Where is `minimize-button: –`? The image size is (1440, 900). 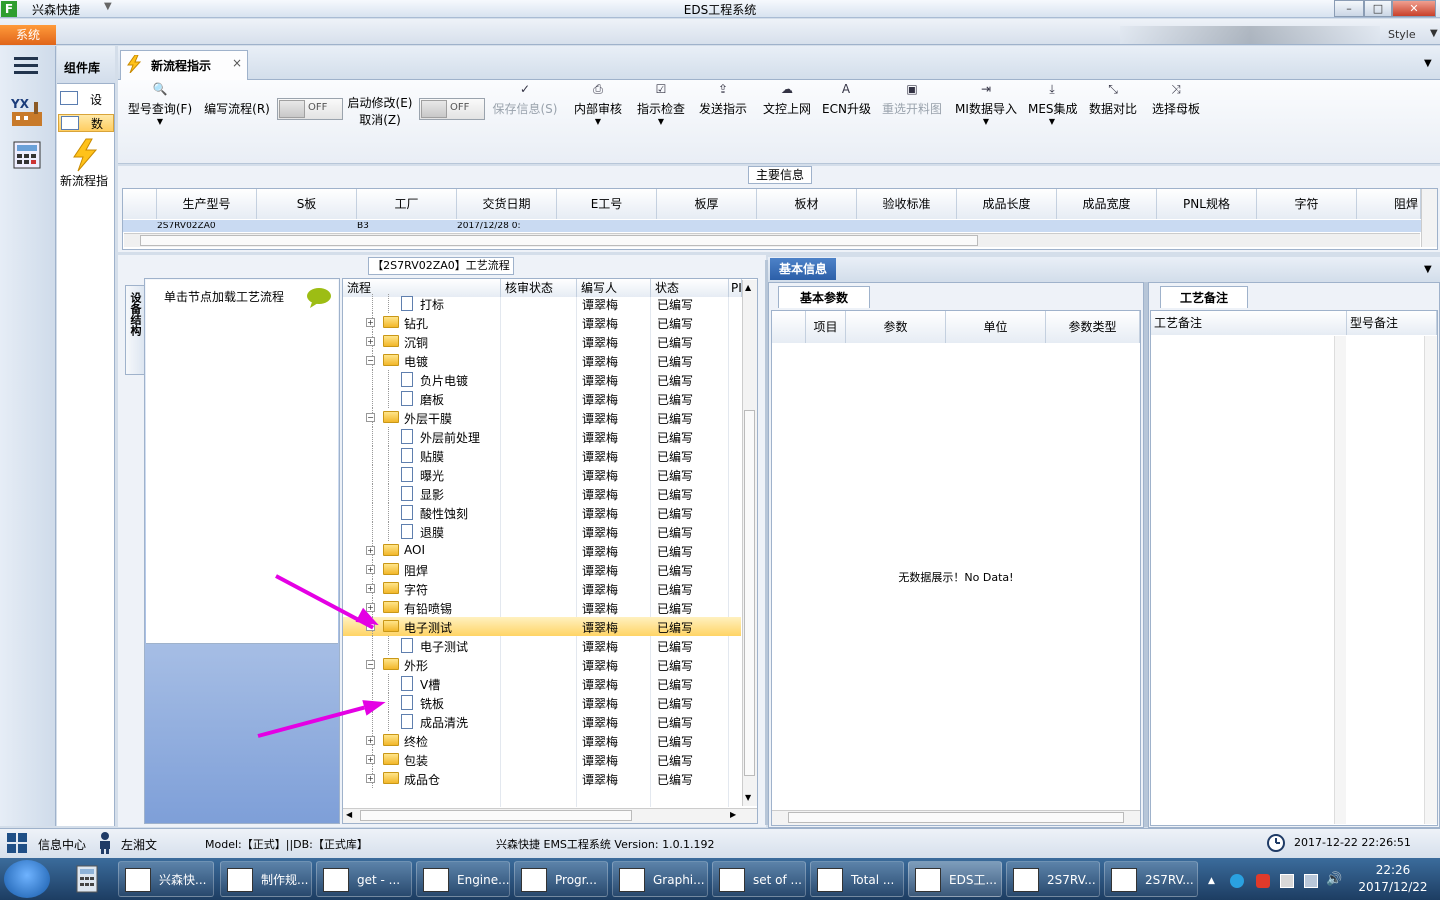
minimize-button: – is located at coordinates (1349, 8).